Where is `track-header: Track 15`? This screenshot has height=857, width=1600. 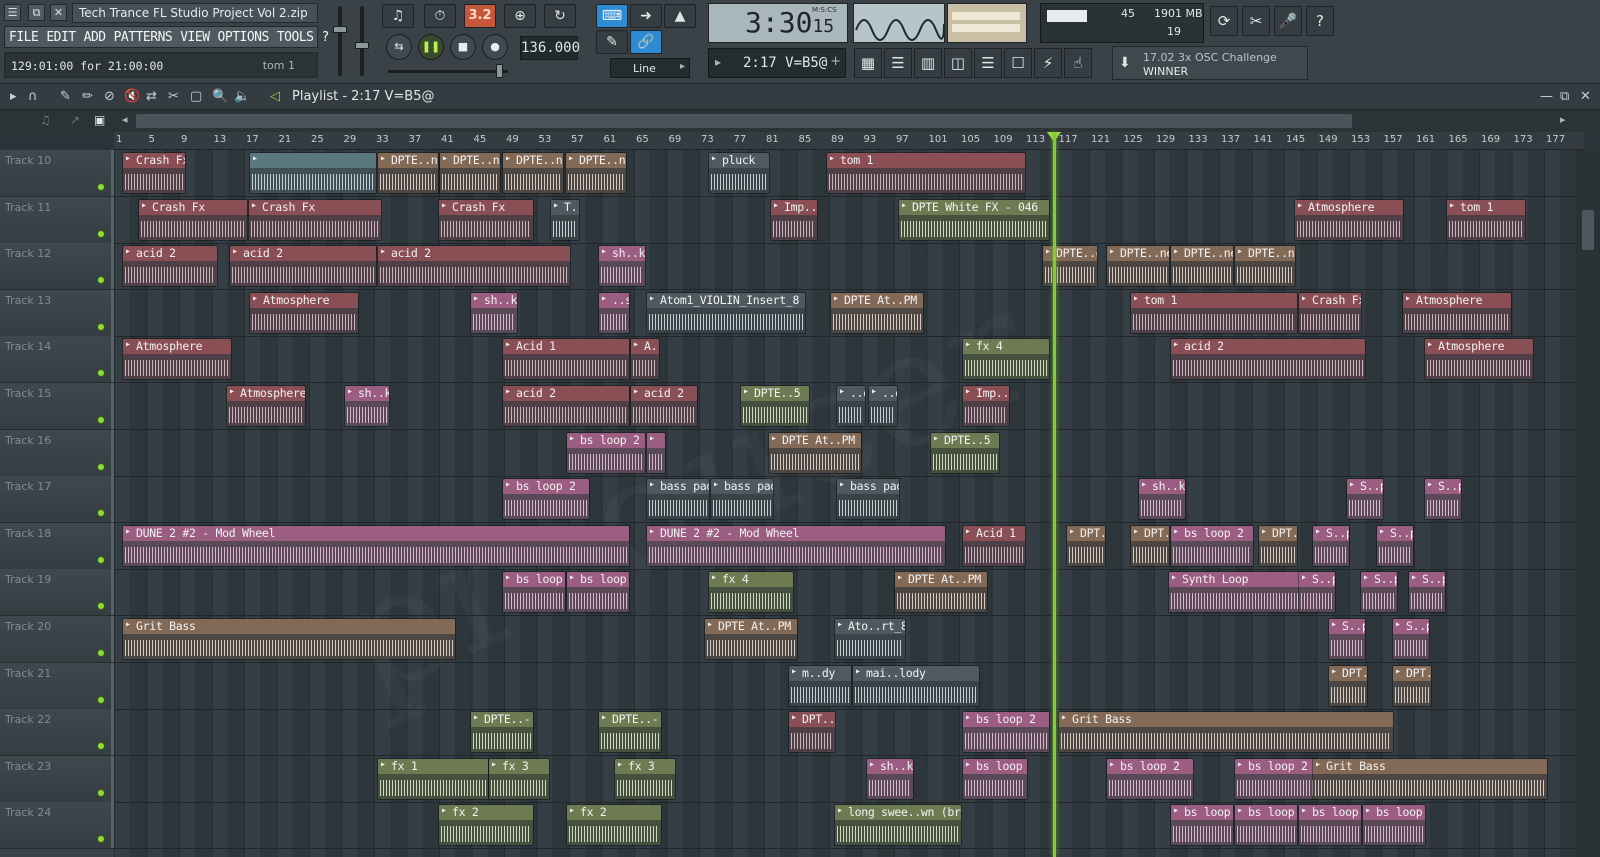 track-header: Track 15 is located at coordinates (57, 406).